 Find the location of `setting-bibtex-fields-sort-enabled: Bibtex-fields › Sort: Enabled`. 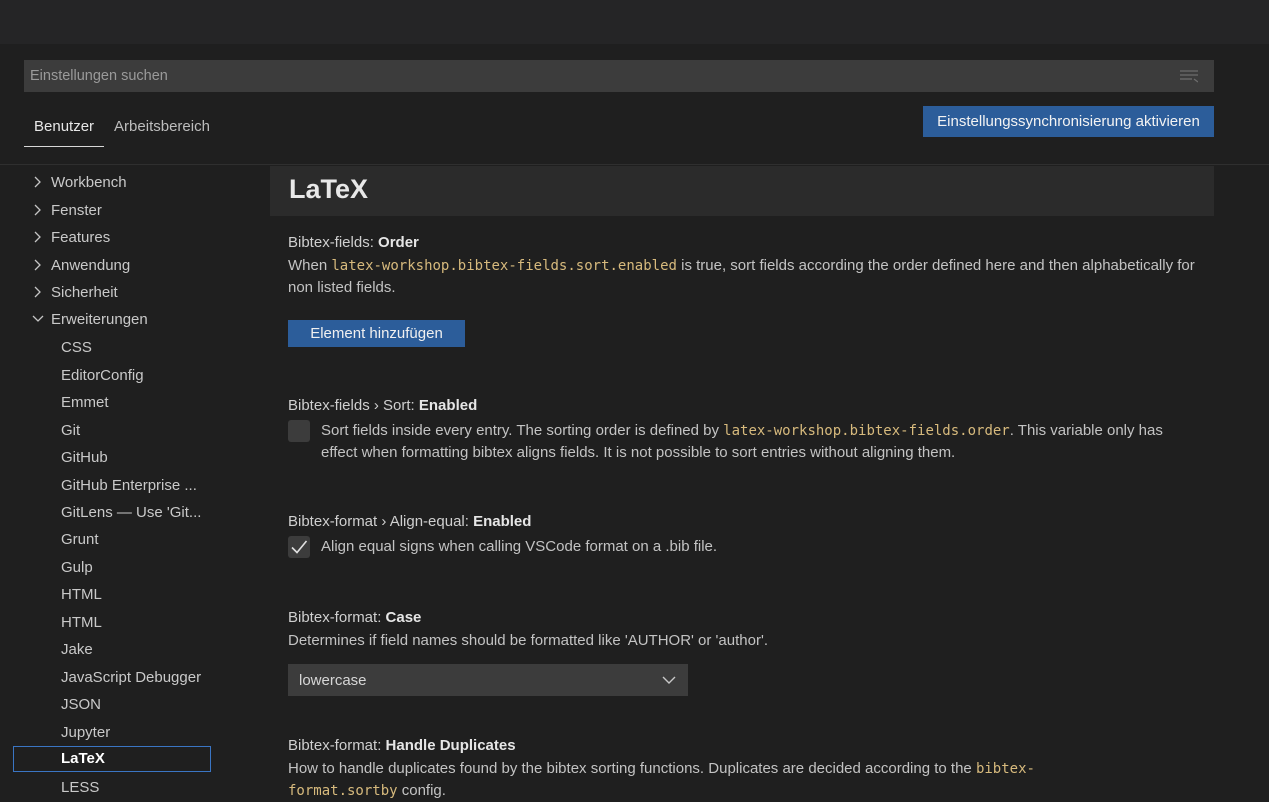

setting-bibtex-fields-sort-enabled: Bibtex-fields › Sort: Enabled is located at coordinates (748, 405).